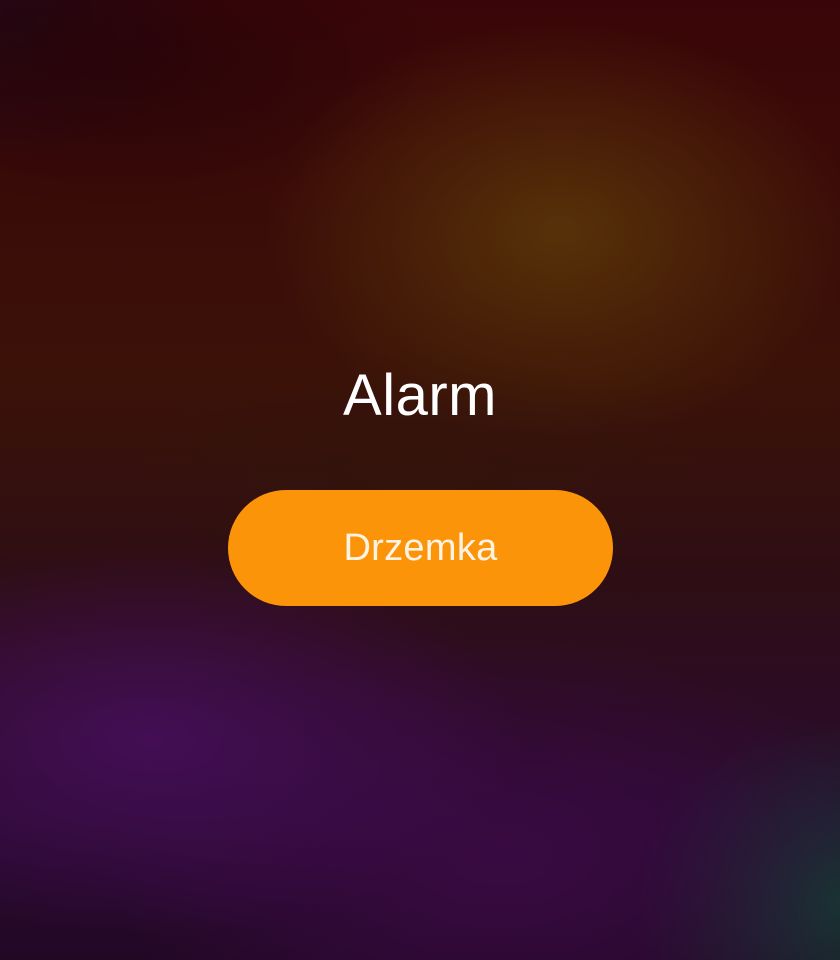 This screenshot has width=840, height=960. I want to click on alarm-title: Alarm, so click(420, 395).